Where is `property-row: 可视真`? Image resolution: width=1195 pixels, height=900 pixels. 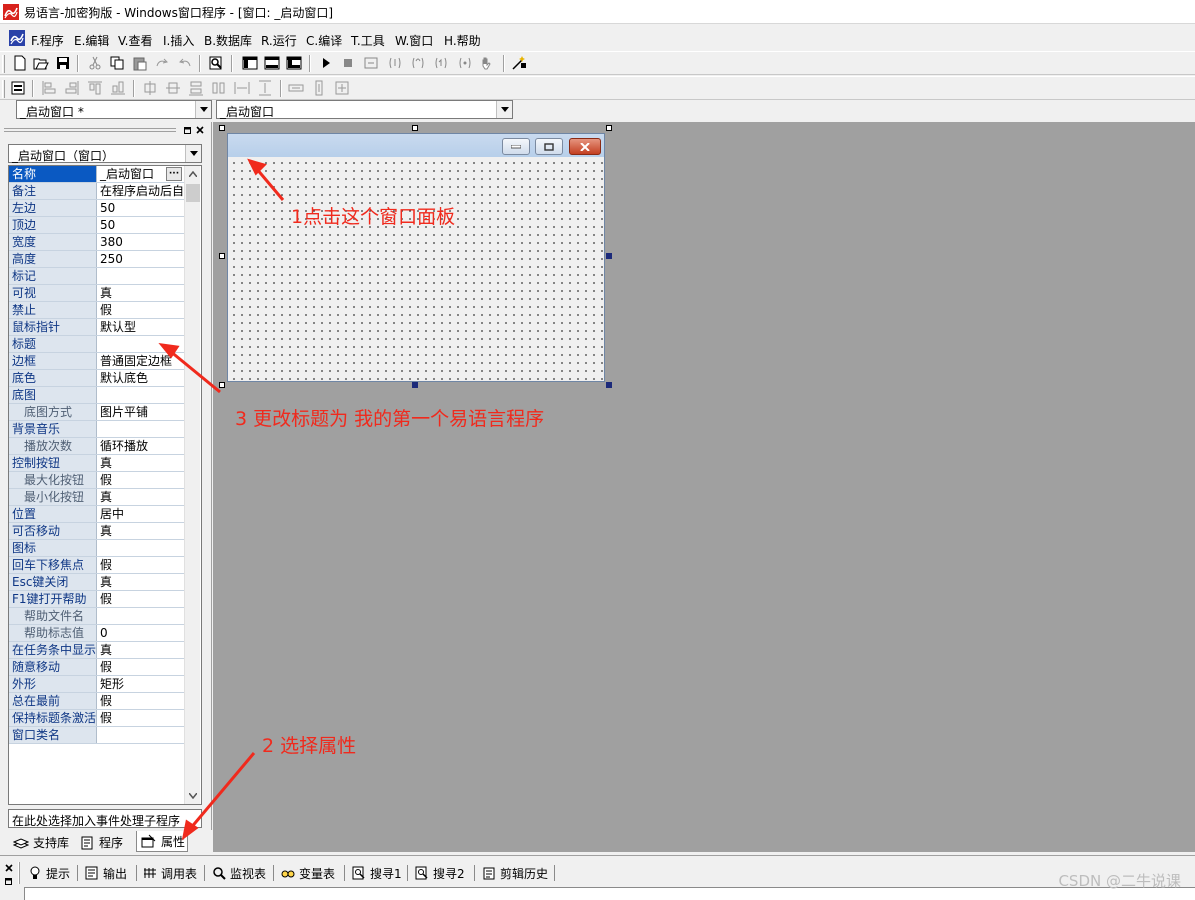
property-row: 可视真 is located at coordinates (96, 293).